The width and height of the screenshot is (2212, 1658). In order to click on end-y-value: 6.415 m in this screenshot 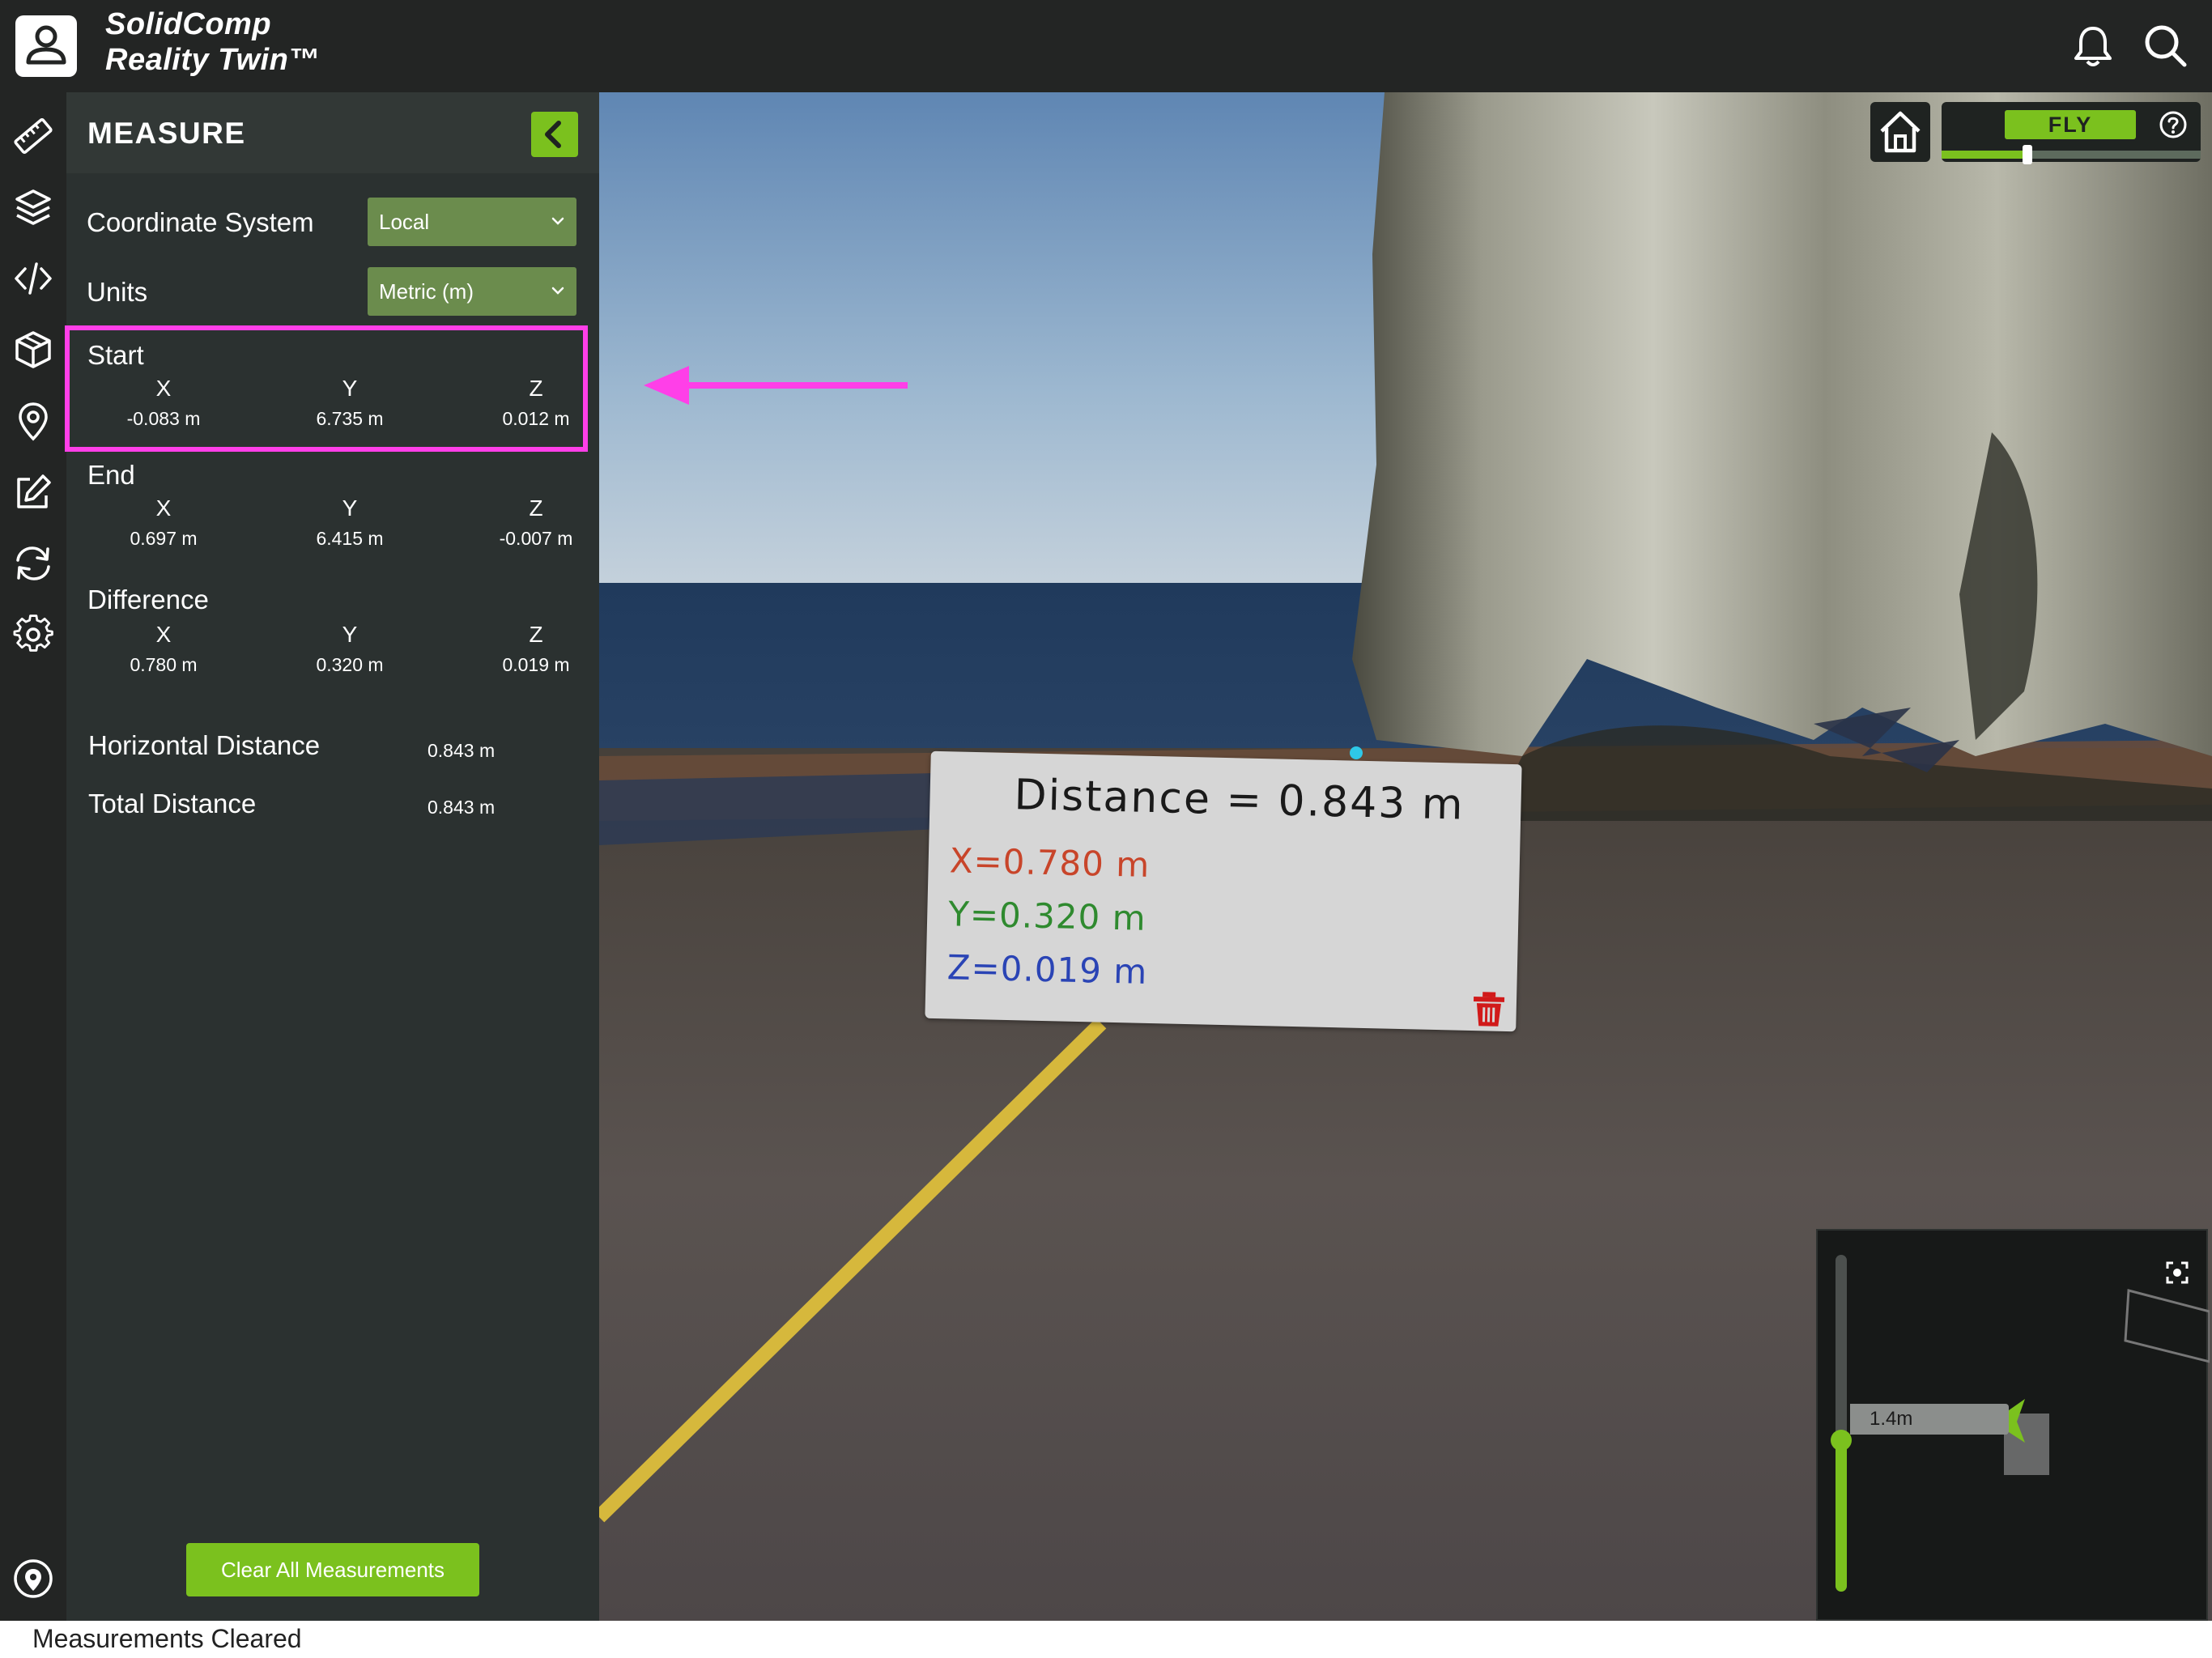, I will do `click(350, 538)`.